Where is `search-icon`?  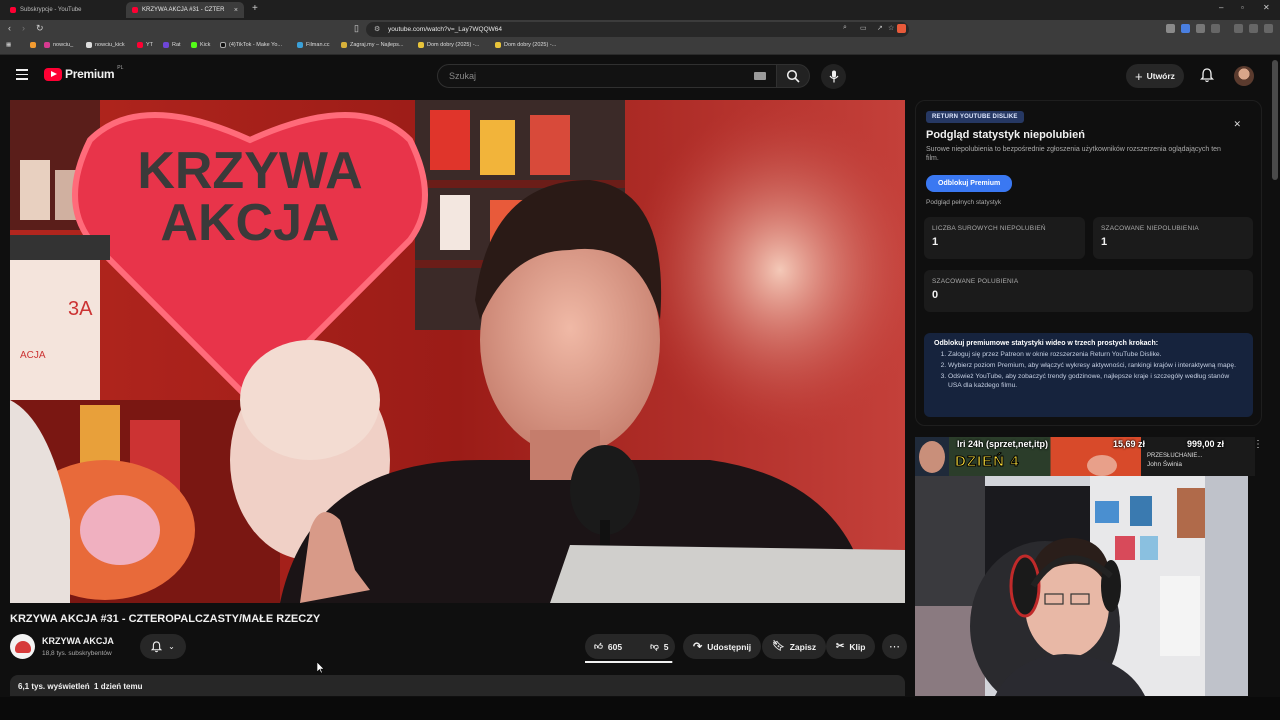 search-icon is located at coordinates (793, 76).